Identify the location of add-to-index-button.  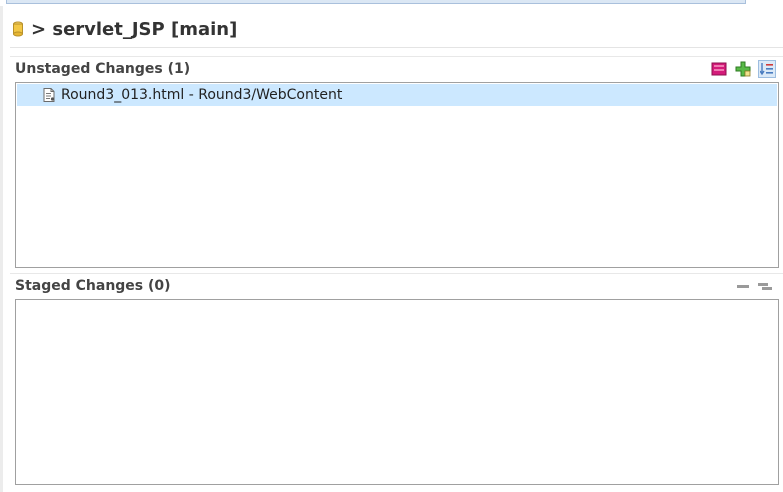
(743, 69).